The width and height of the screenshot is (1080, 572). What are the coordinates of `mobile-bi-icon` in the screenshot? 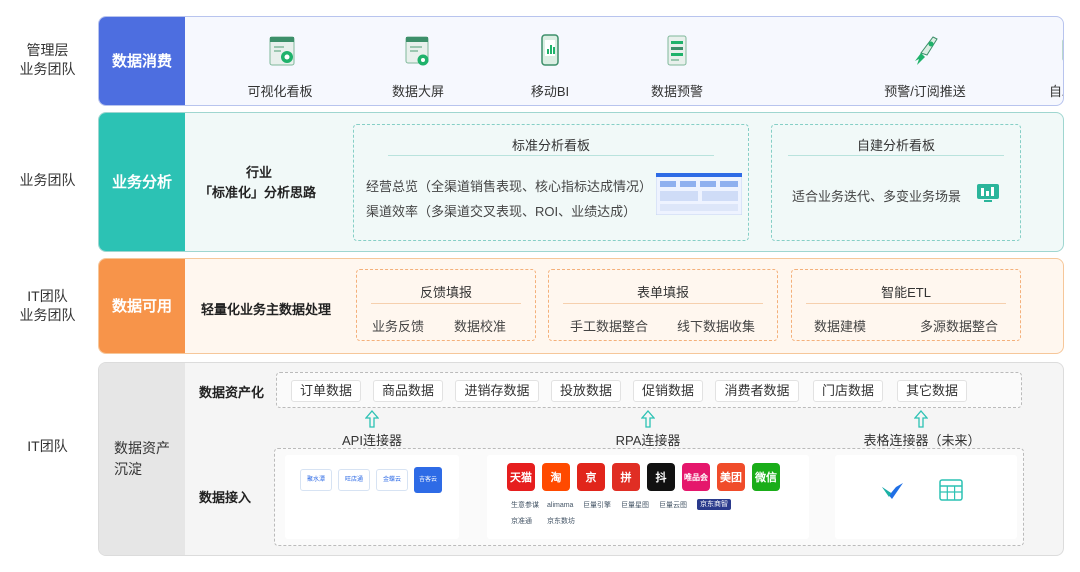 It's located at (550, 50).